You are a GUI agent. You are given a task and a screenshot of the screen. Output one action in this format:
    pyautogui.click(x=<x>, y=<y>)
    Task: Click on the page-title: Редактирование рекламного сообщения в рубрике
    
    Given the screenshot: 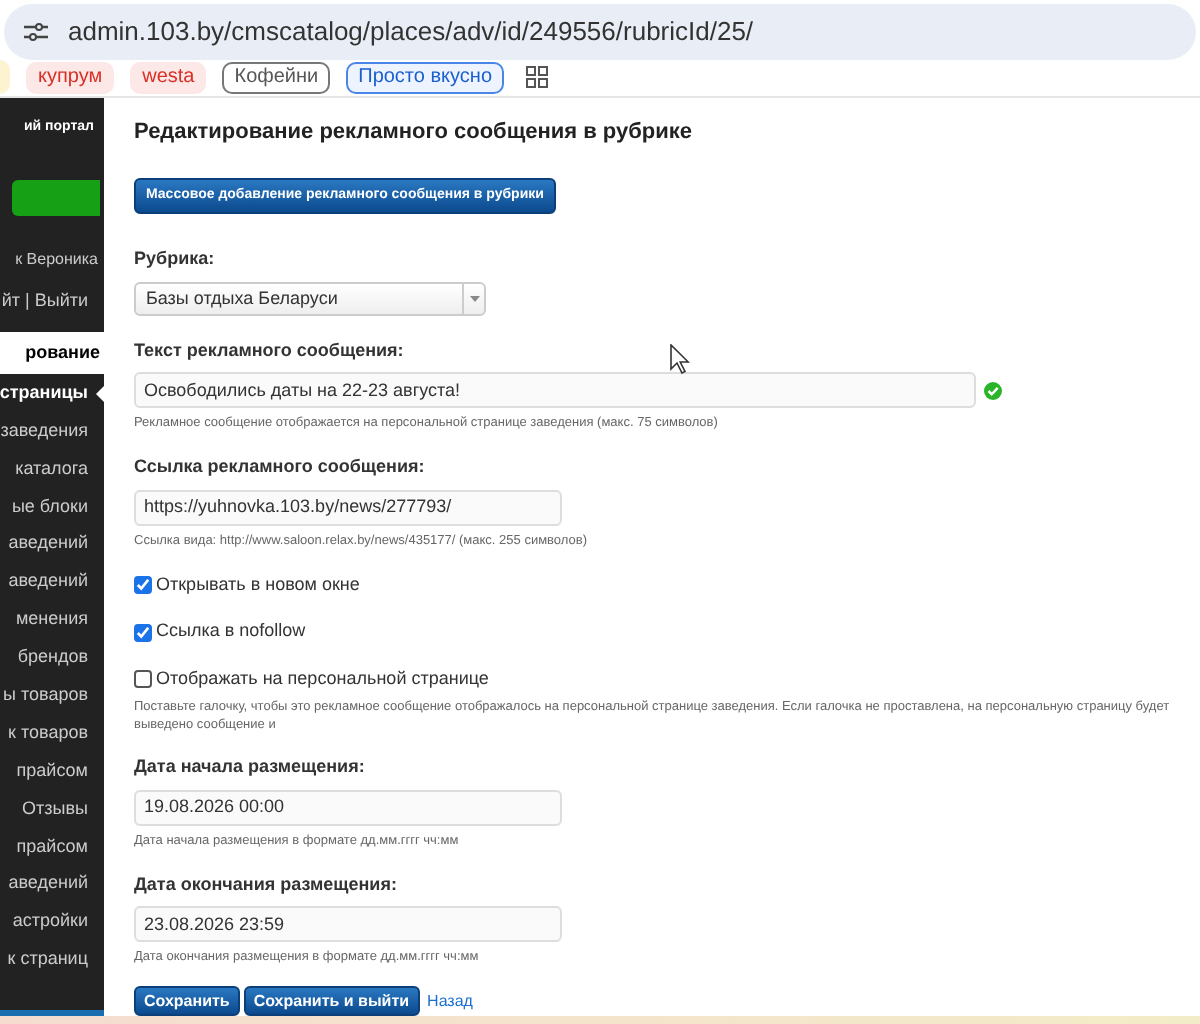 What is the action you would take?
    pyautogui.click(x=414, y=132)
    